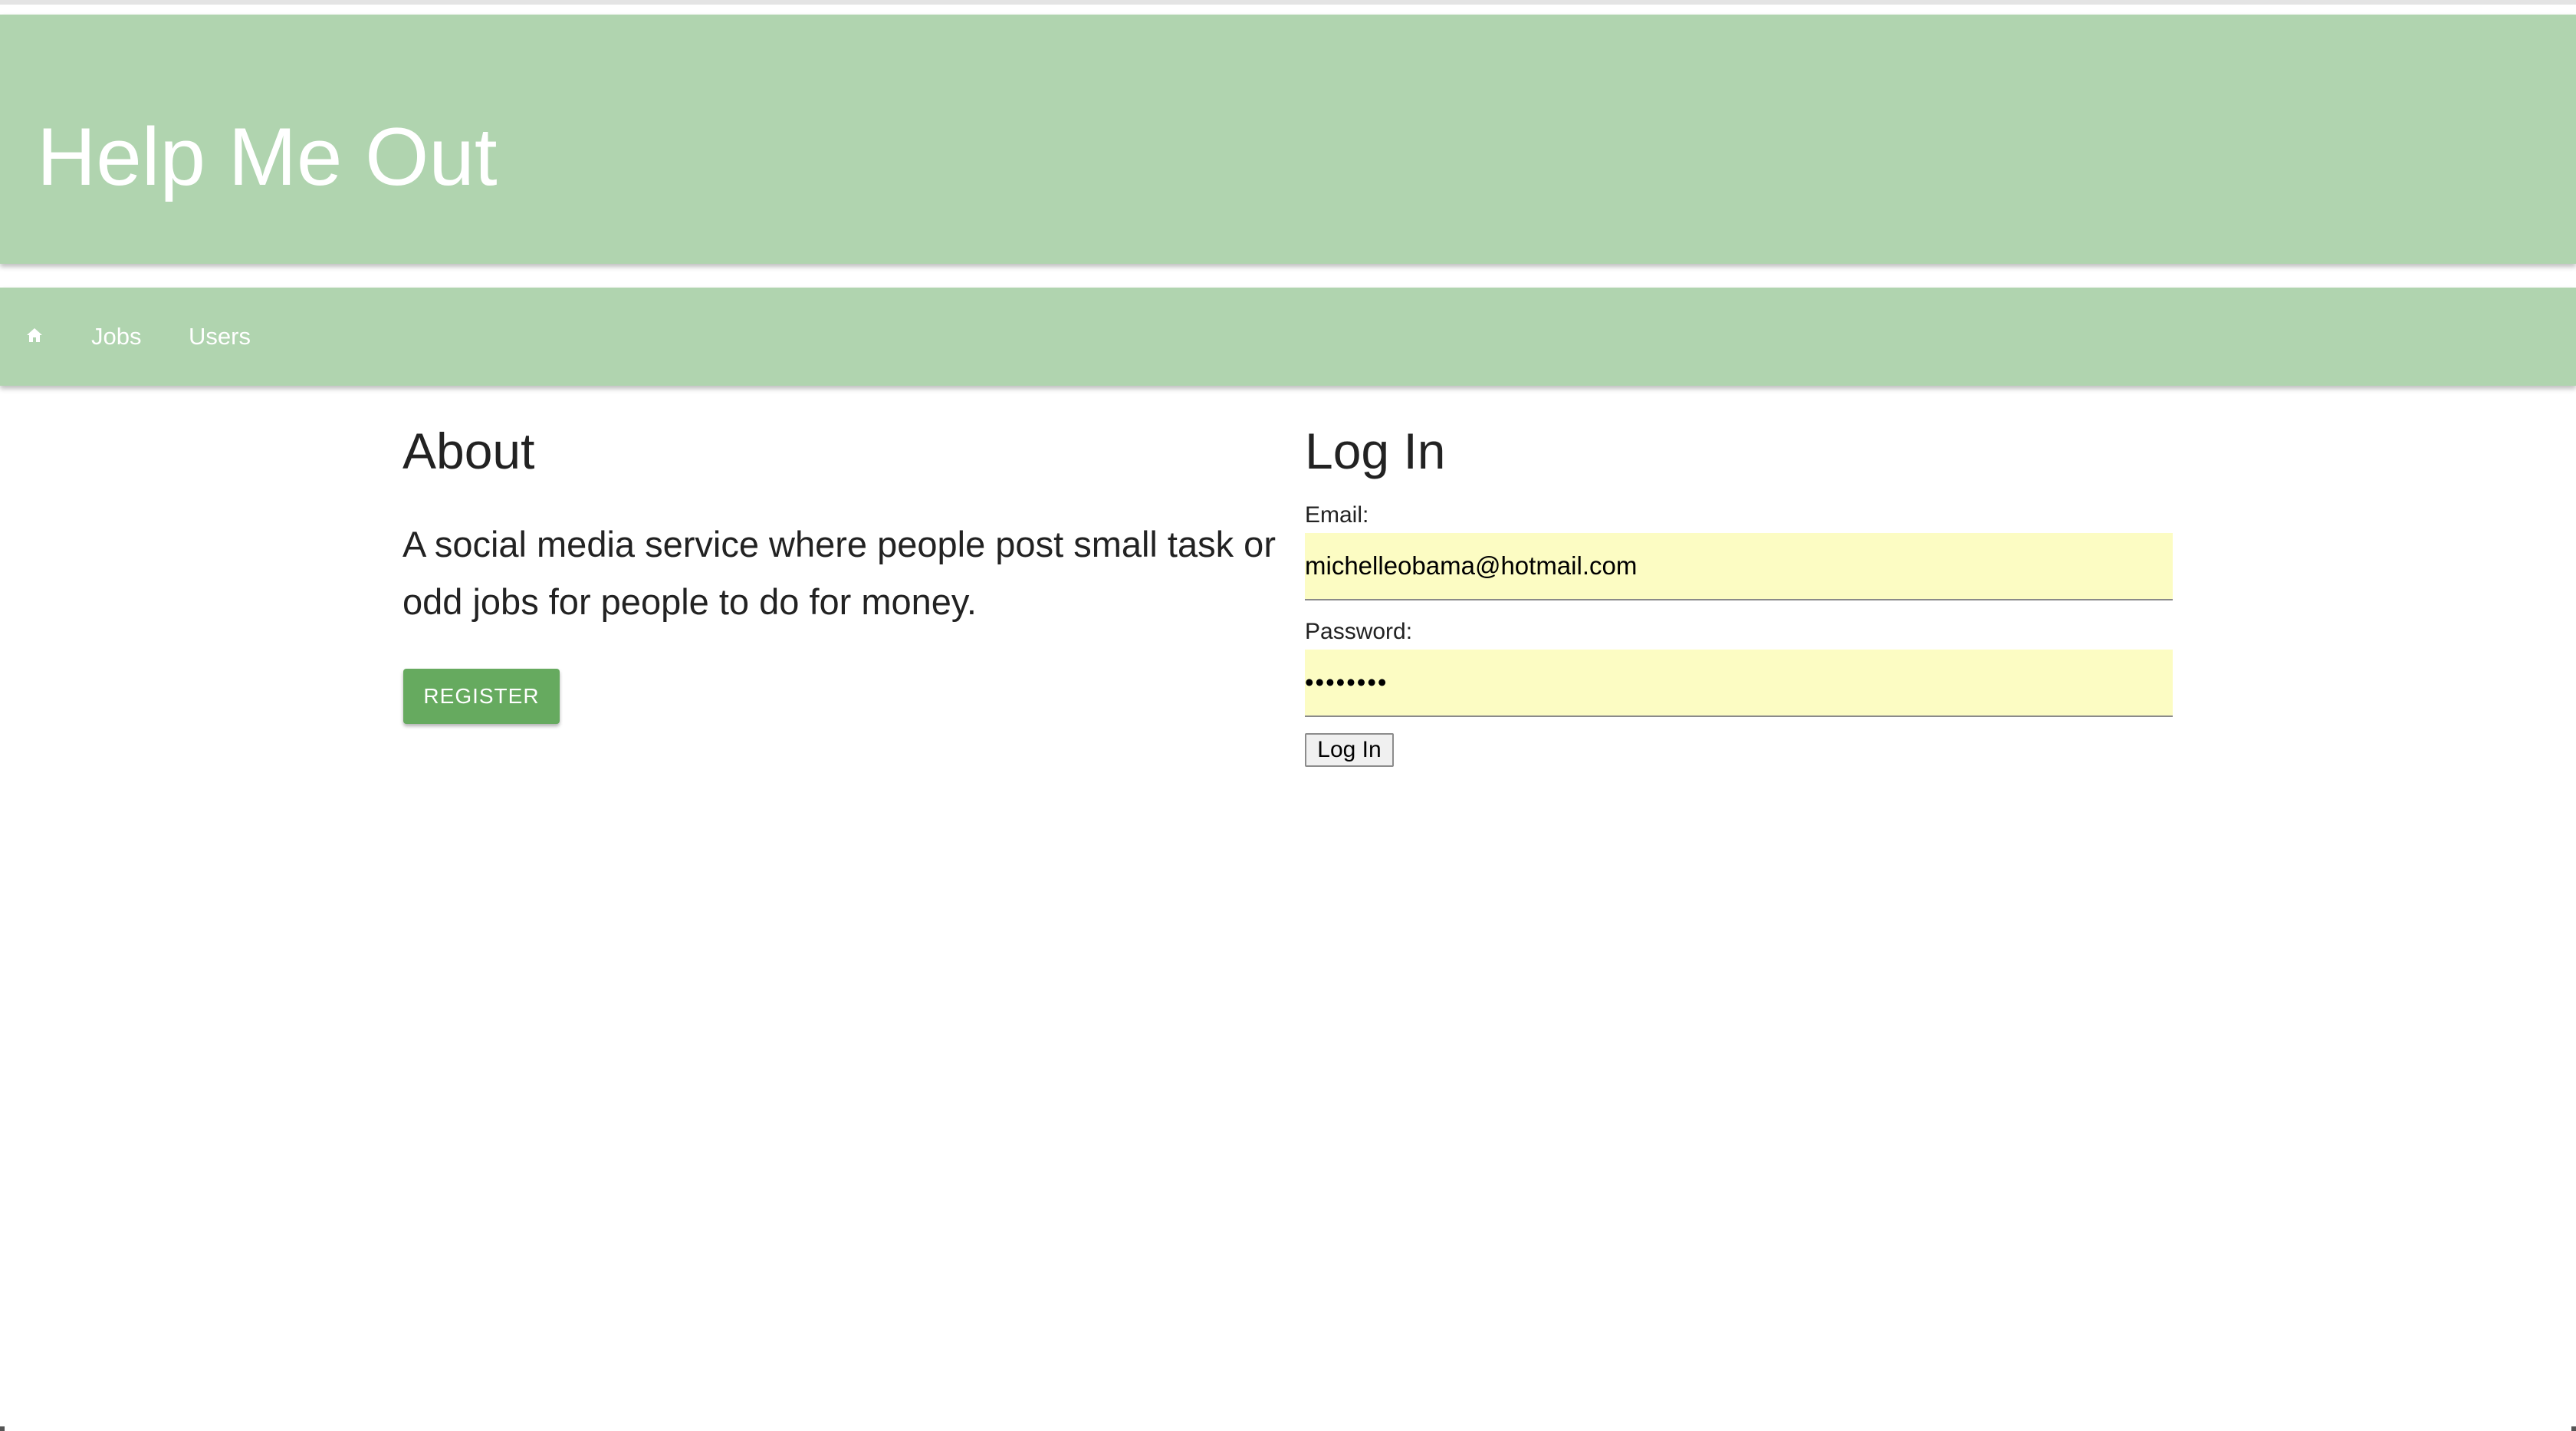  I want to click on home-icon, so click(34, 335).